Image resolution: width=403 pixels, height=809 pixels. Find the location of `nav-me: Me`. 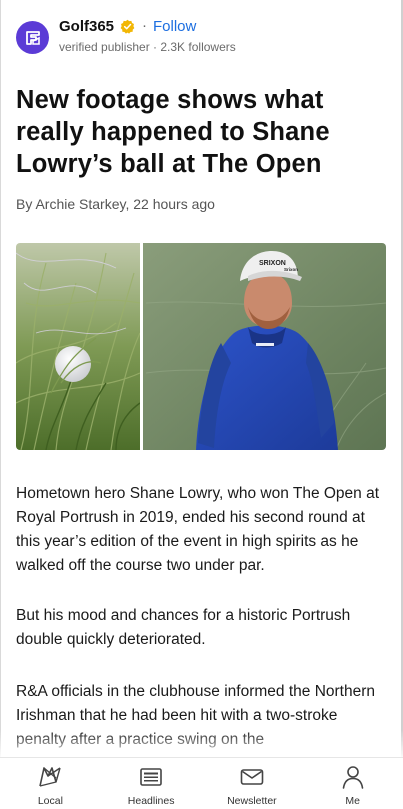

nav-me: Me is located at coordinates (352, 783).